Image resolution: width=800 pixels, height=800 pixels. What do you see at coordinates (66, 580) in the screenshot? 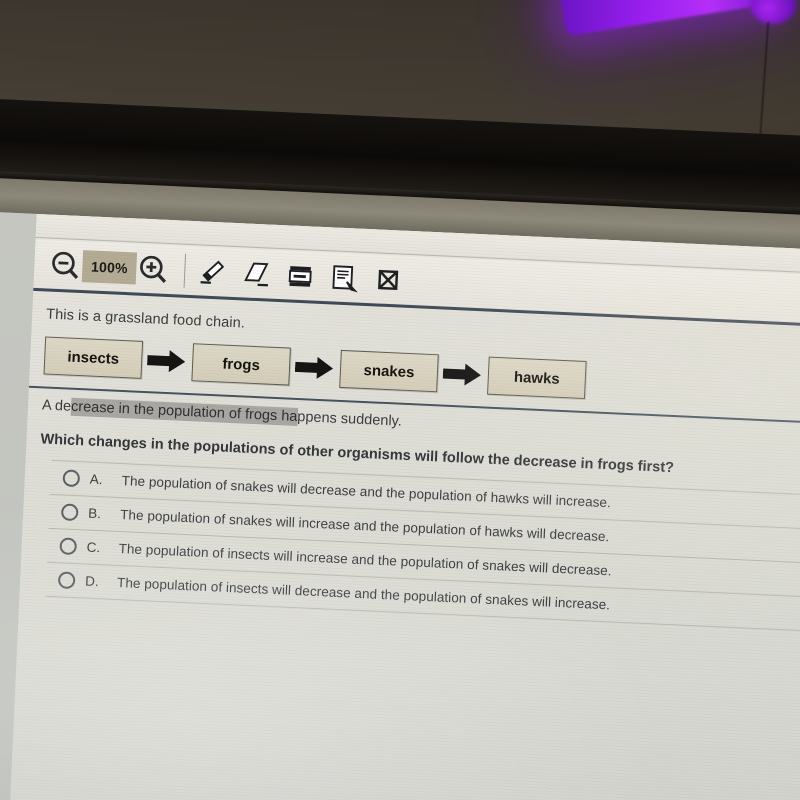
I see `radio-button-d` at bounding box center [66, 580].